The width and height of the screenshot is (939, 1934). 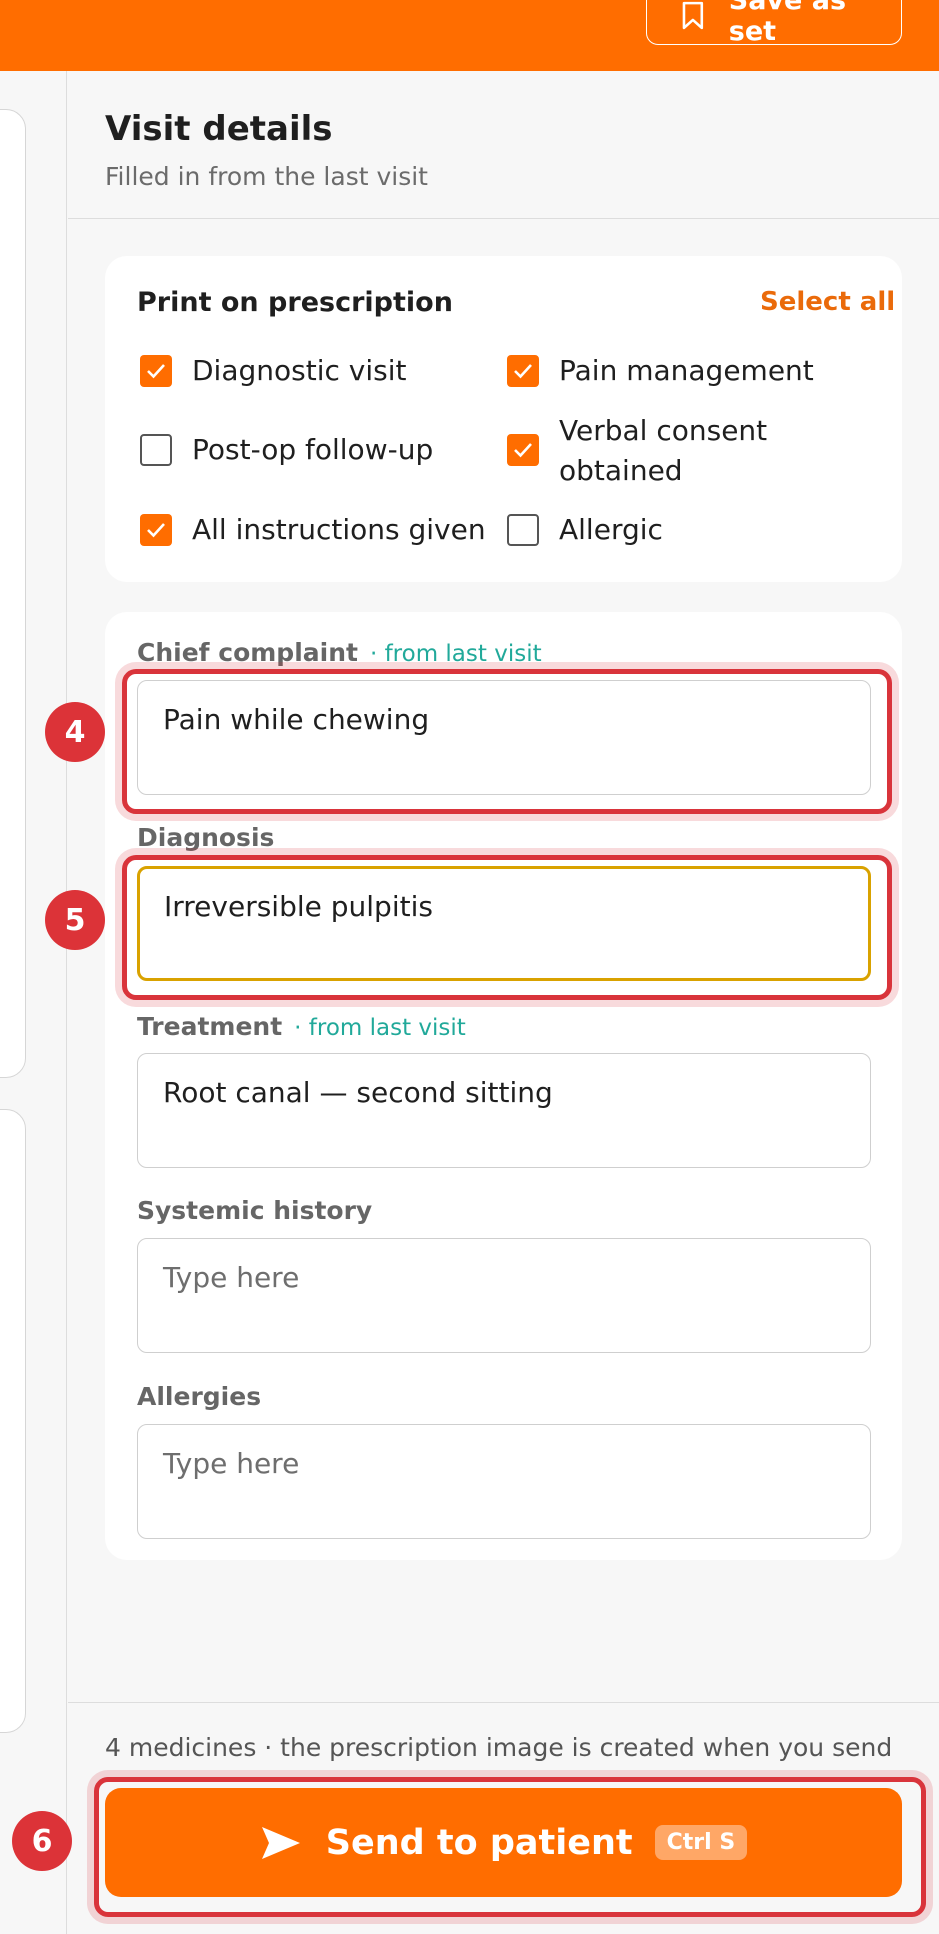 I want to click on systemic-history-field: Type here, so click(x=504, y=1295).